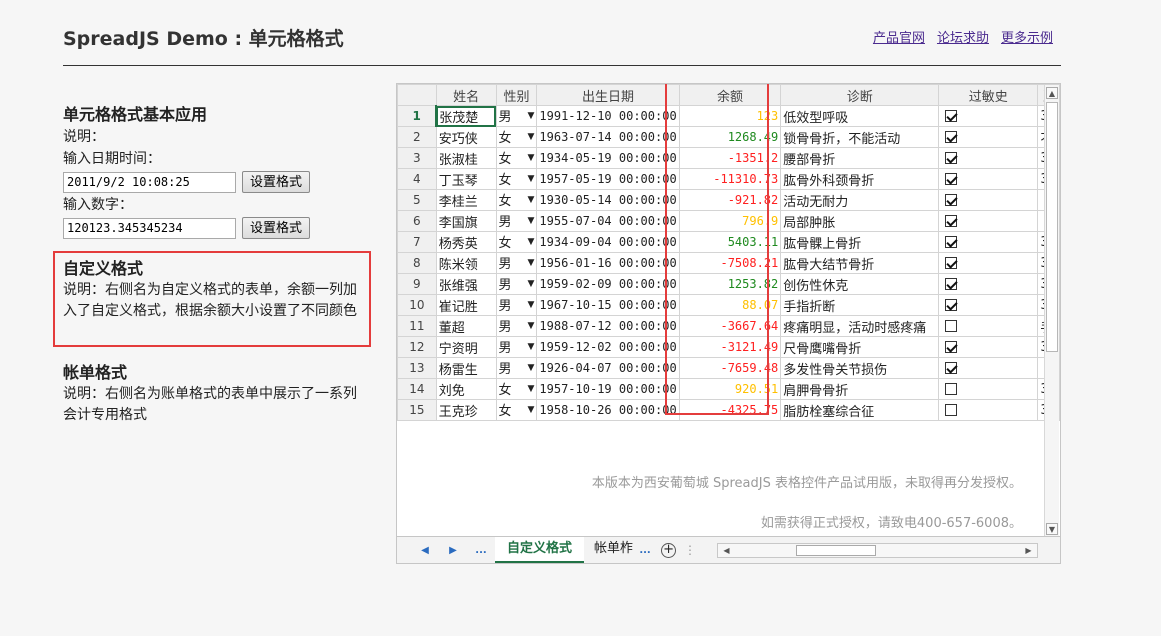 The width and height of the screenshot is (1161, 636). What do you see at coordinates (1051, 311) in the screenshot?
I see `vertical-scrollbar: ▲ ▼` at bounding box center [1051, 311].